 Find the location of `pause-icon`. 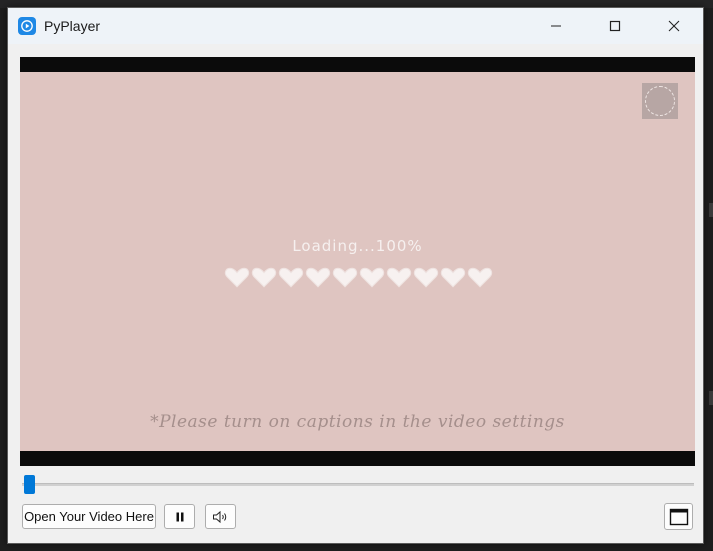

pause-icon is located at coordinates (179, 516).